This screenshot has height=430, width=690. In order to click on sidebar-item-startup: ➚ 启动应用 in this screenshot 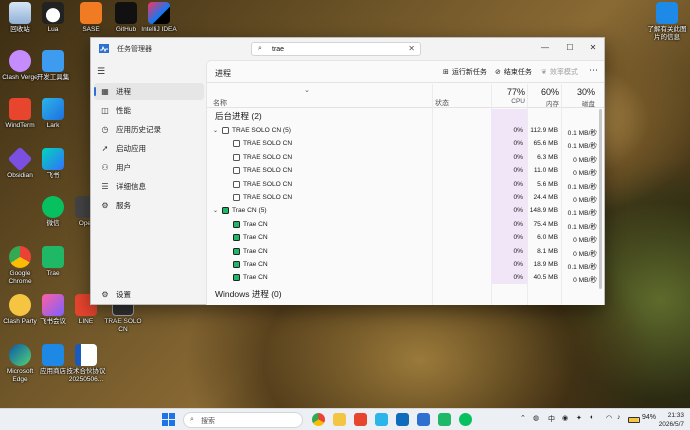, I will do `click(149, 148)`.